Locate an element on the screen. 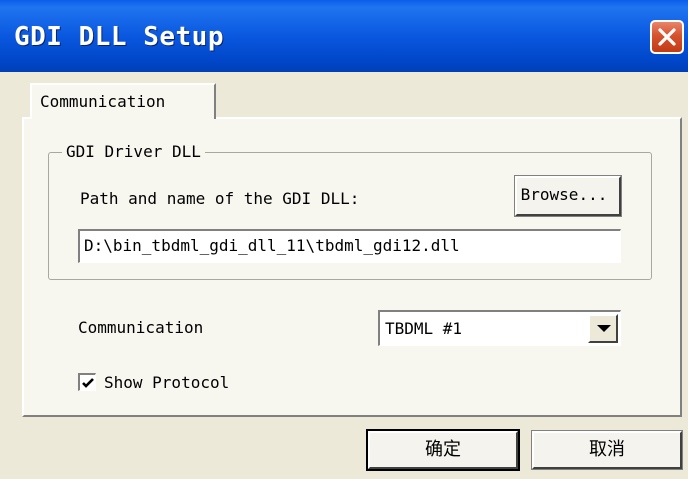  groupbox-title: GDI Driver DLL is located at coordinates (133, 151).